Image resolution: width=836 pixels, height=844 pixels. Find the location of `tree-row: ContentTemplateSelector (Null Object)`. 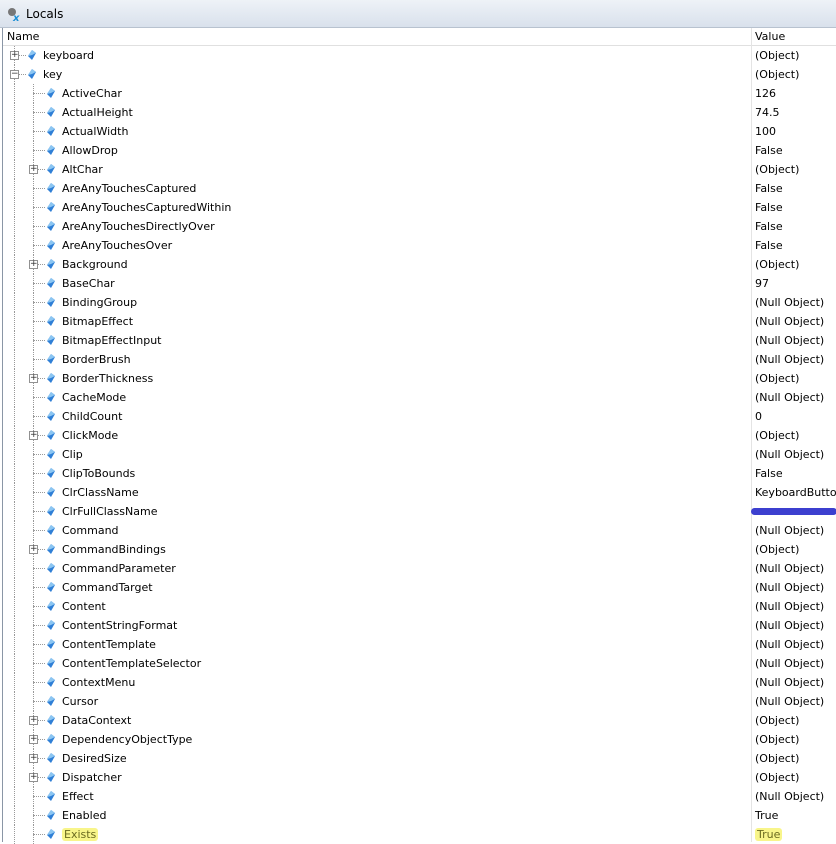

tree-row: ContentTemplateSelector (Null Object) is located at coordinates (419, 663).